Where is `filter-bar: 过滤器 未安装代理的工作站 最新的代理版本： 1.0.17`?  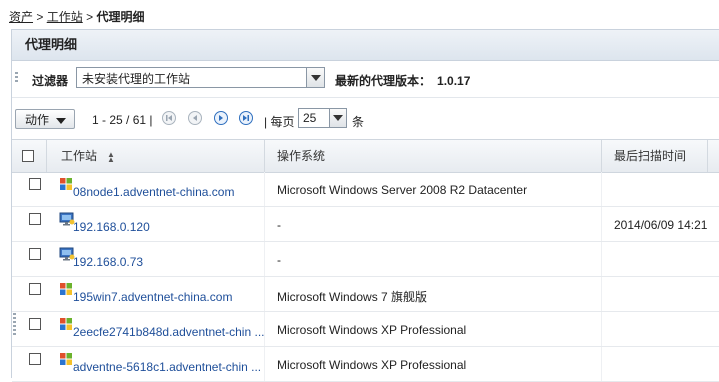
filter-bar: 过滤器 未安装代理的工作站 最新的代理版本： 1.0.17 is located at coordinates (365, 77).